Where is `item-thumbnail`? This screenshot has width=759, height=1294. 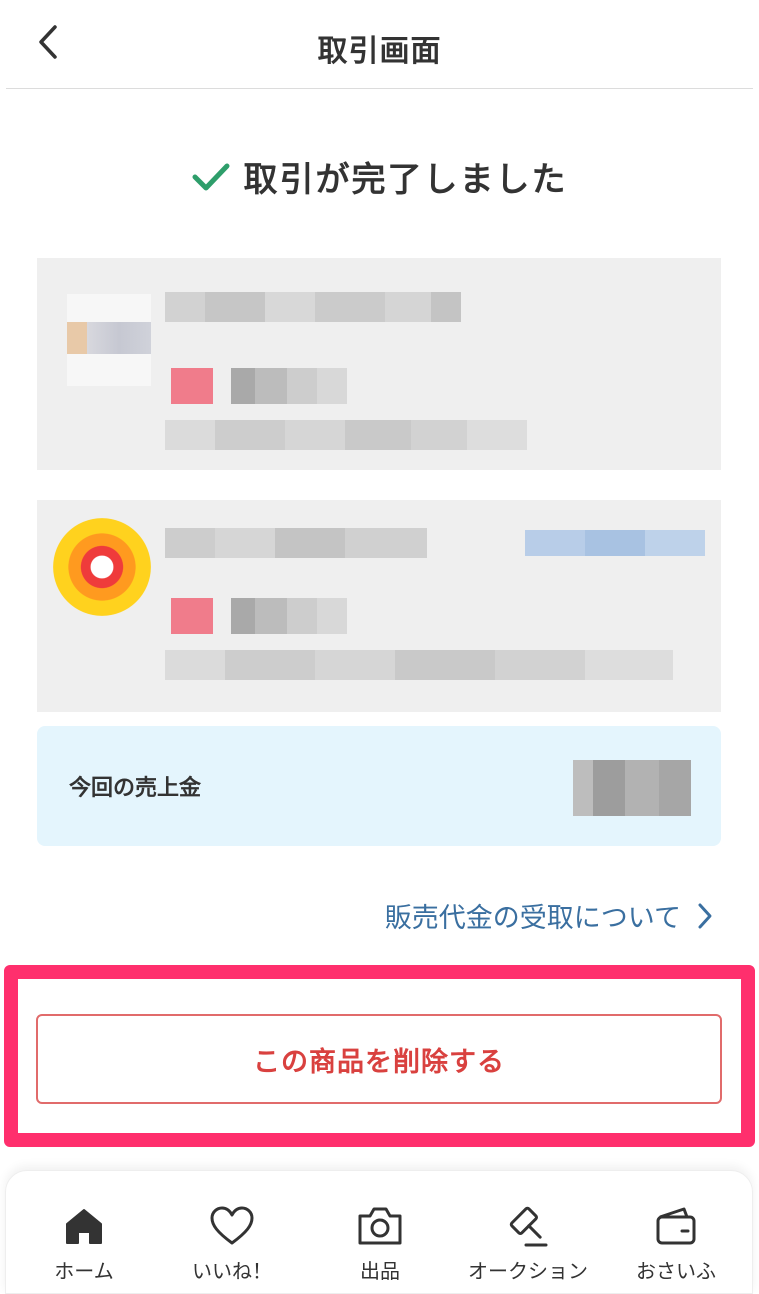
item-thumbnail is located at coordinates (109, 340).